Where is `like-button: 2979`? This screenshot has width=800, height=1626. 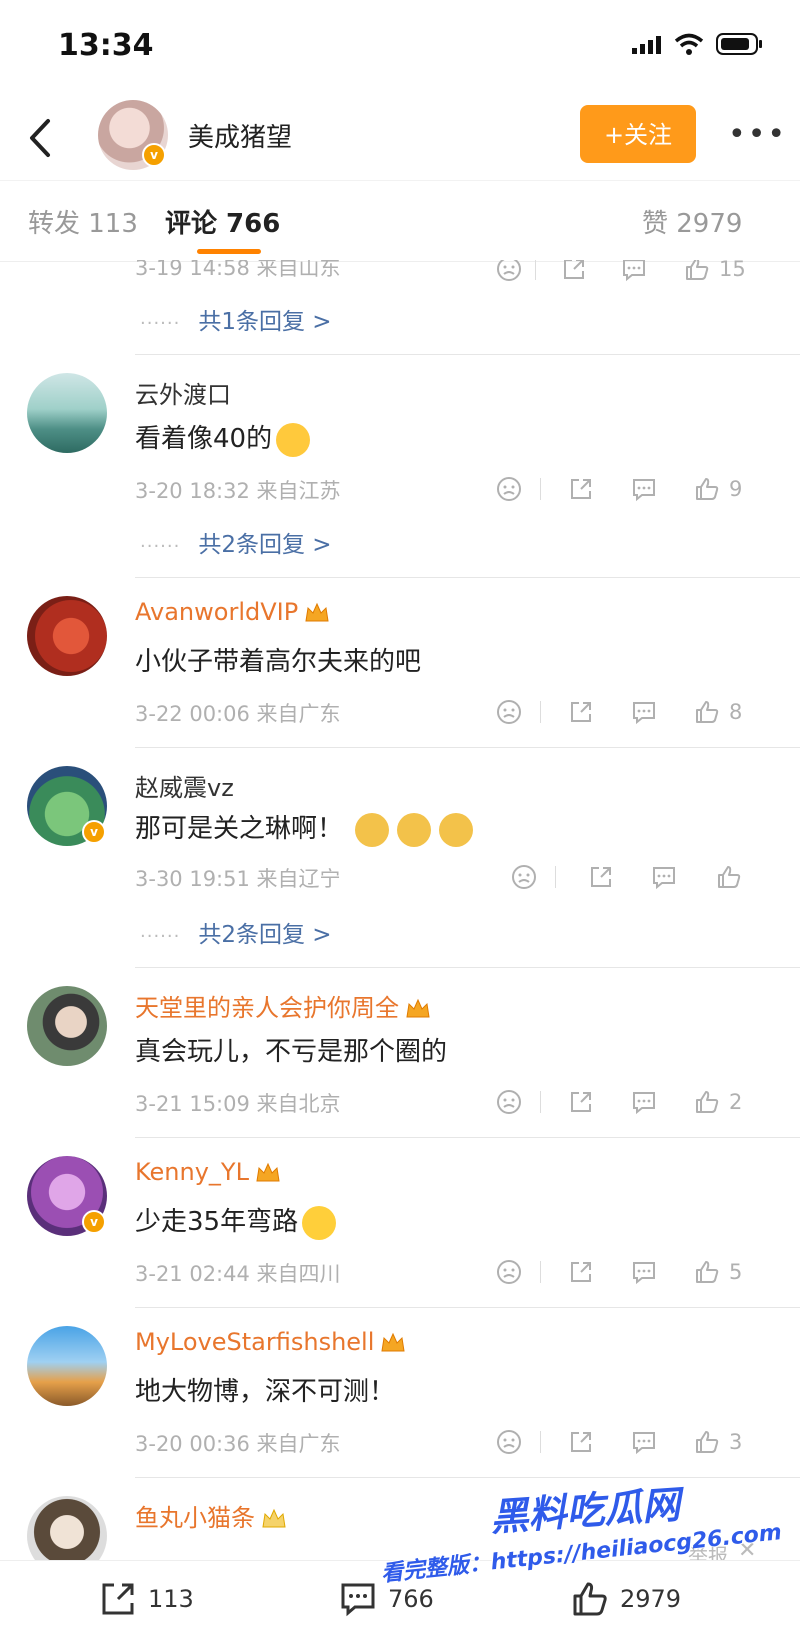 like-button: 2979 is located at coordinates (625, 1599).